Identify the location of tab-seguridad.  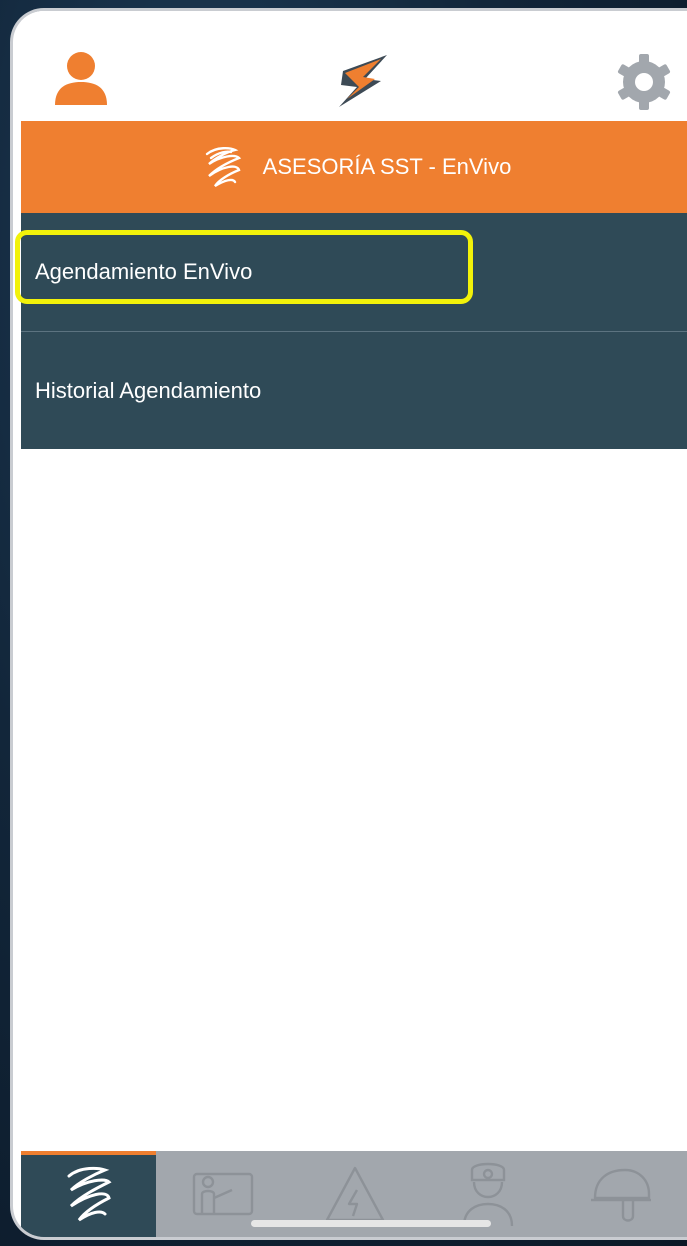
(620, 1194).